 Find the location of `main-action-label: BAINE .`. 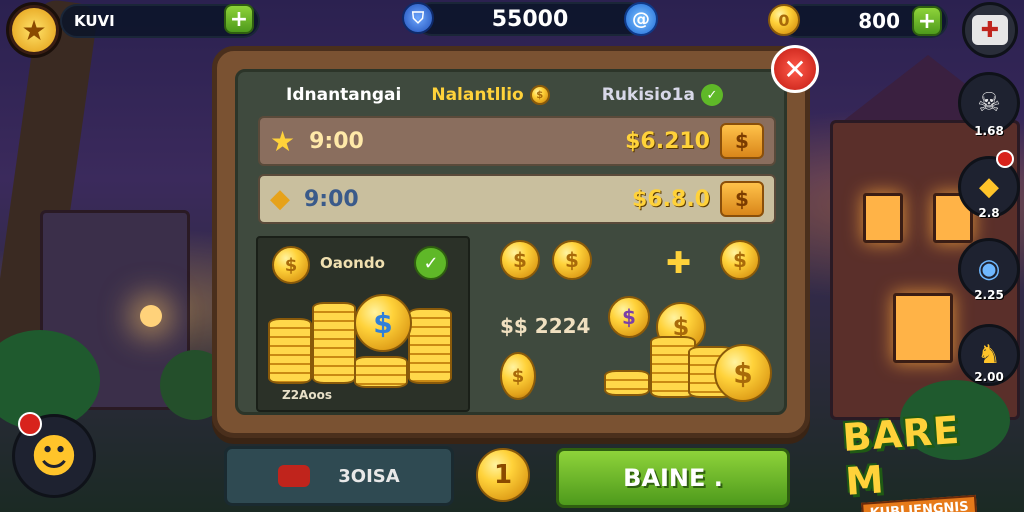

main-action-label: BAINE . is located at coordinates (673, 478).